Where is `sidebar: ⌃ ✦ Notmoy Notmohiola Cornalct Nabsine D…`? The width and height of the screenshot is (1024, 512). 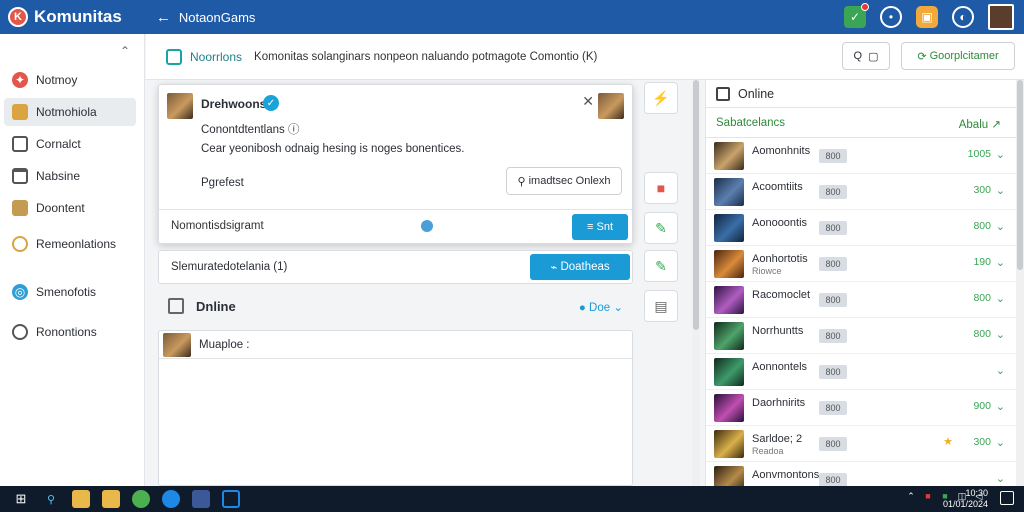 sidebar: ⌃ ✦ Notmoy Notmohiola Cornalct Nabsine D… is located at coordinates (72, 260).